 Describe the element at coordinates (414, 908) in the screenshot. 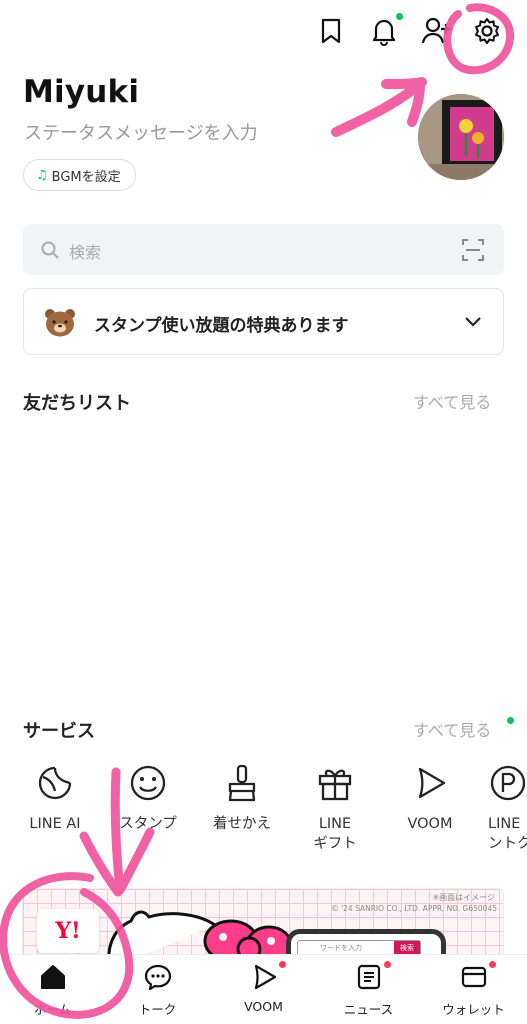

I see `banner-copyright: © '24 SANRIO CO., LTD. APPR. NO. G650045` at that location.